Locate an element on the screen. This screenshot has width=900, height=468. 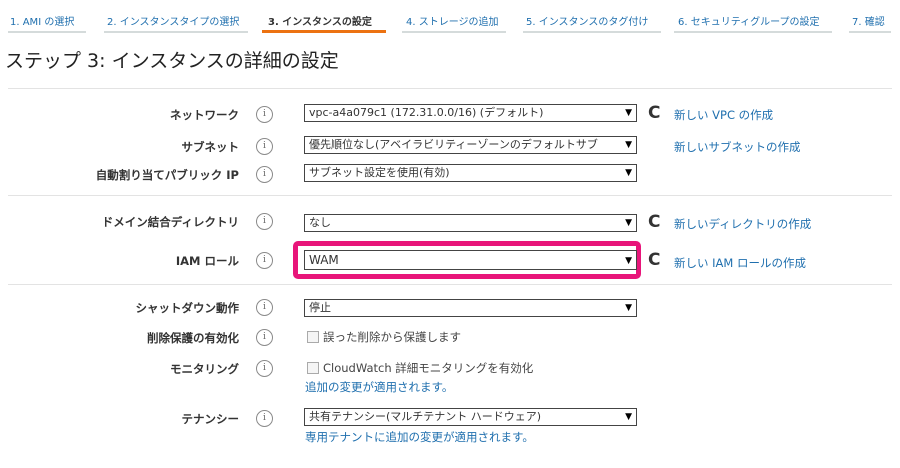
monitoring-label: モニタリング is located at coordinates (204, 369).